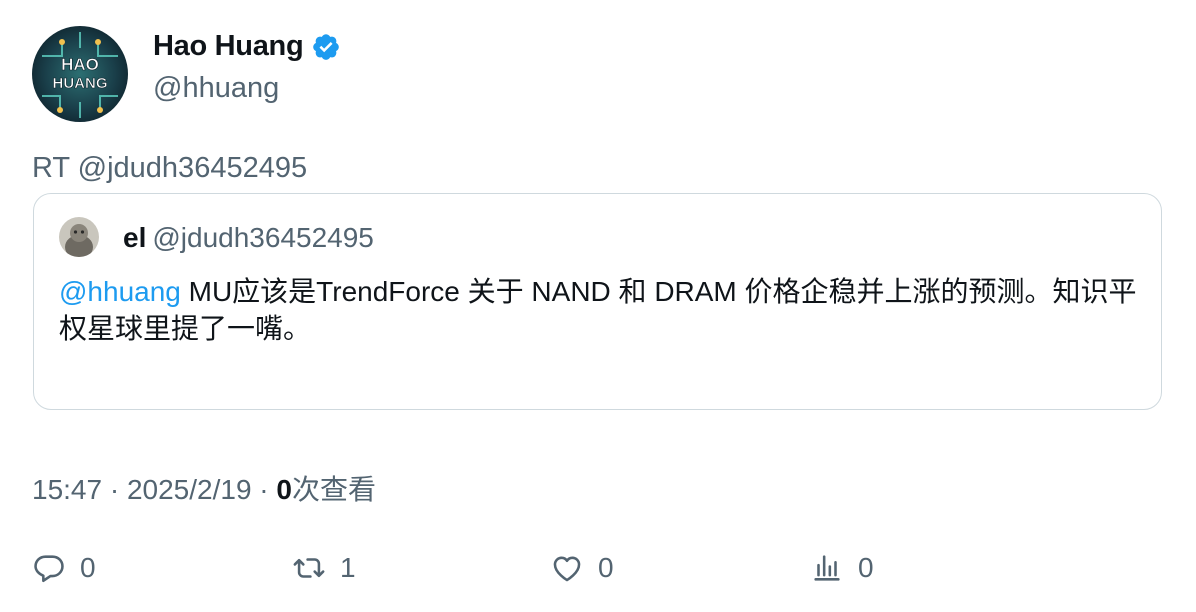  I want to click on views-count: 0, so click(866, 567).